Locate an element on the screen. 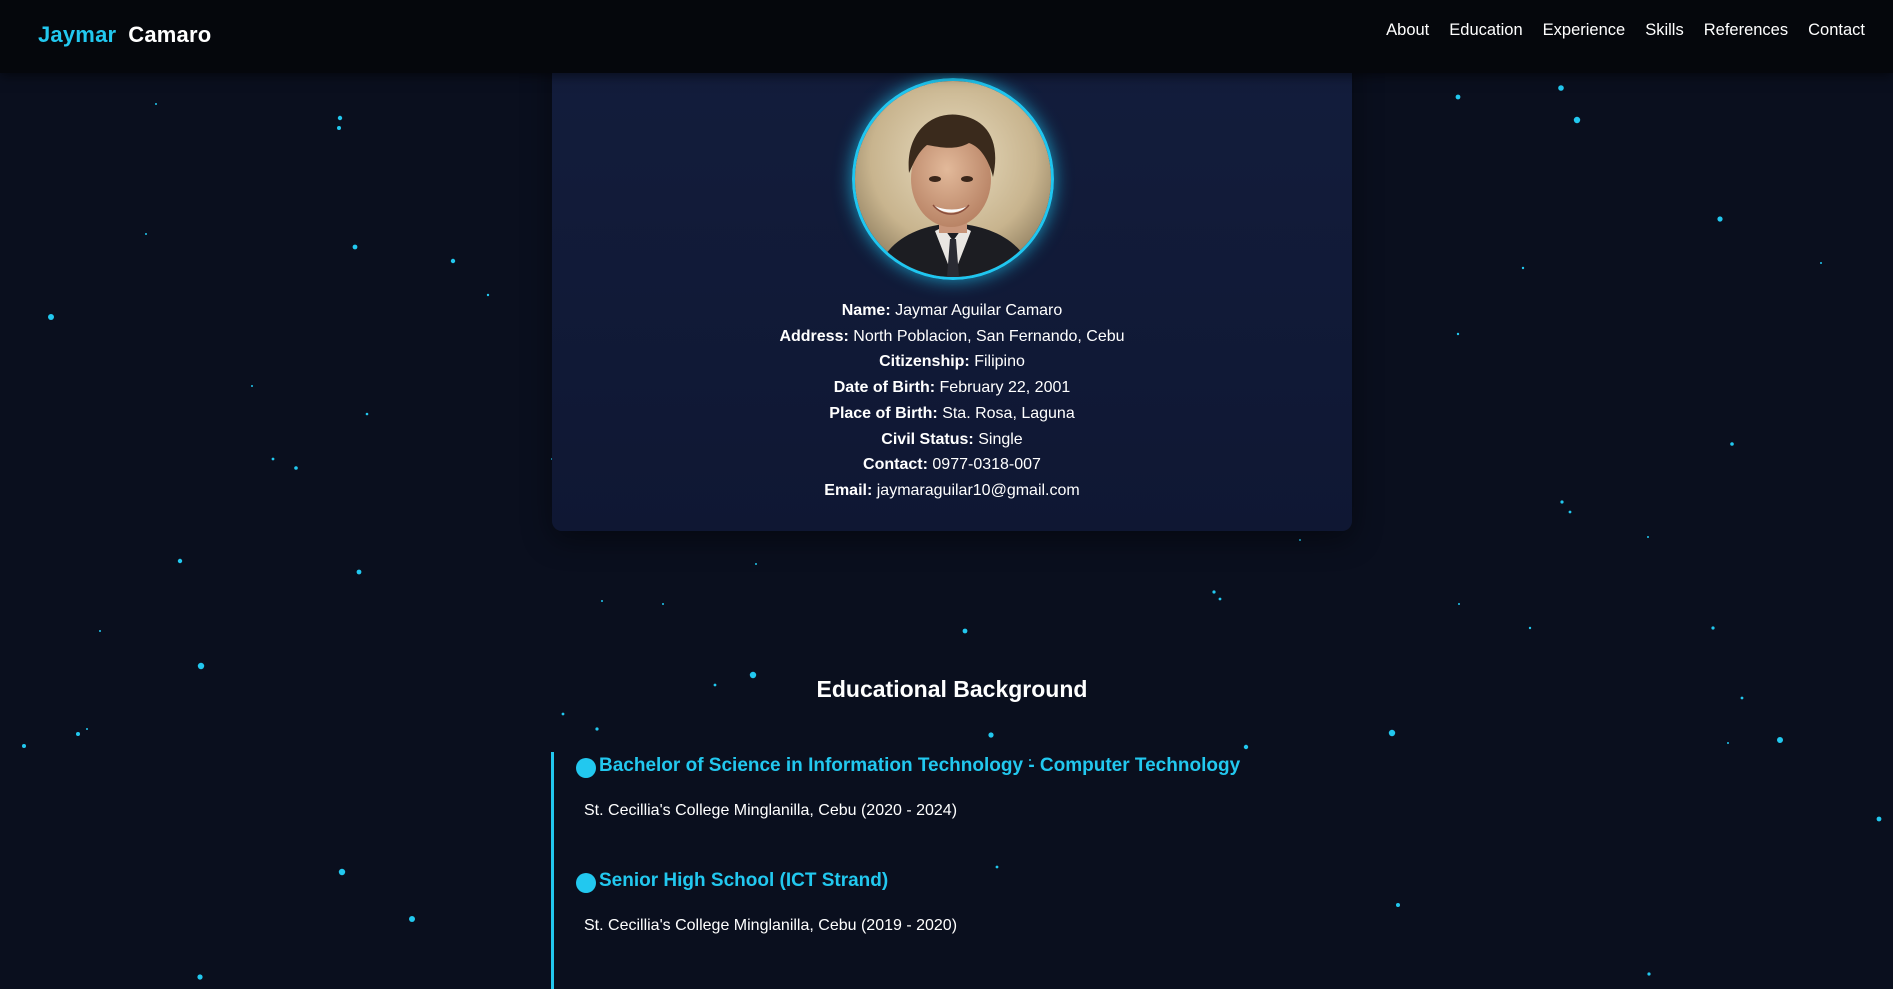  info-row-civil-status: Civil Status: Single is located at coordinates (952, 440).